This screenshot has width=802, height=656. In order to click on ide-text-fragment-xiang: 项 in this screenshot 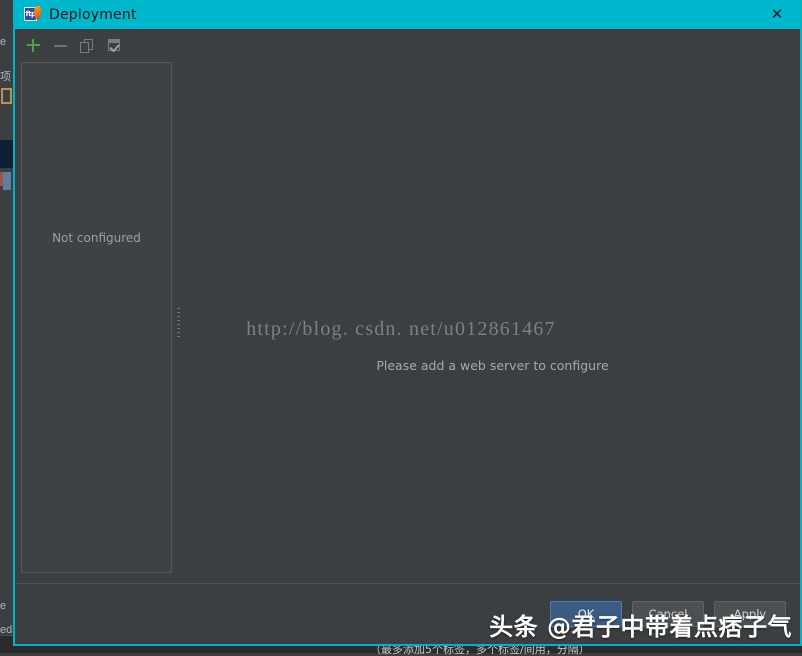, I will do `click(5, 77)`.